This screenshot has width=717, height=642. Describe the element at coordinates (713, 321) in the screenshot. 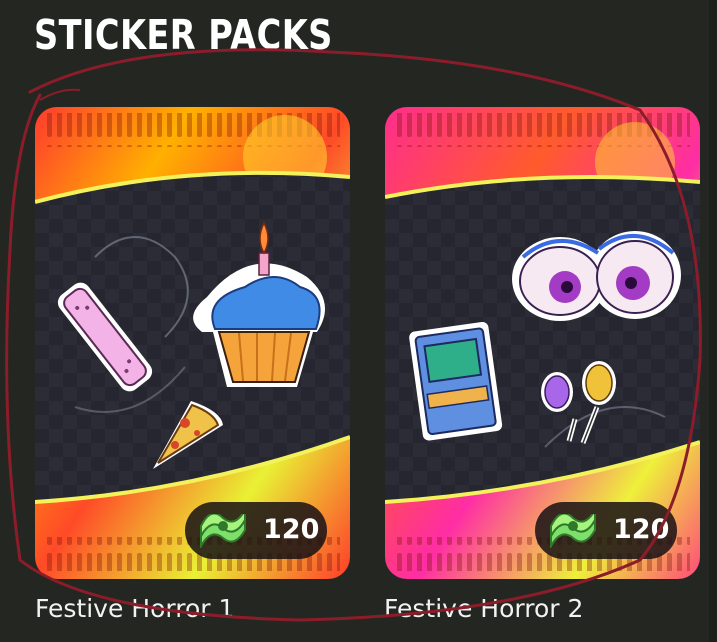

I see `panel-edge` at that location.